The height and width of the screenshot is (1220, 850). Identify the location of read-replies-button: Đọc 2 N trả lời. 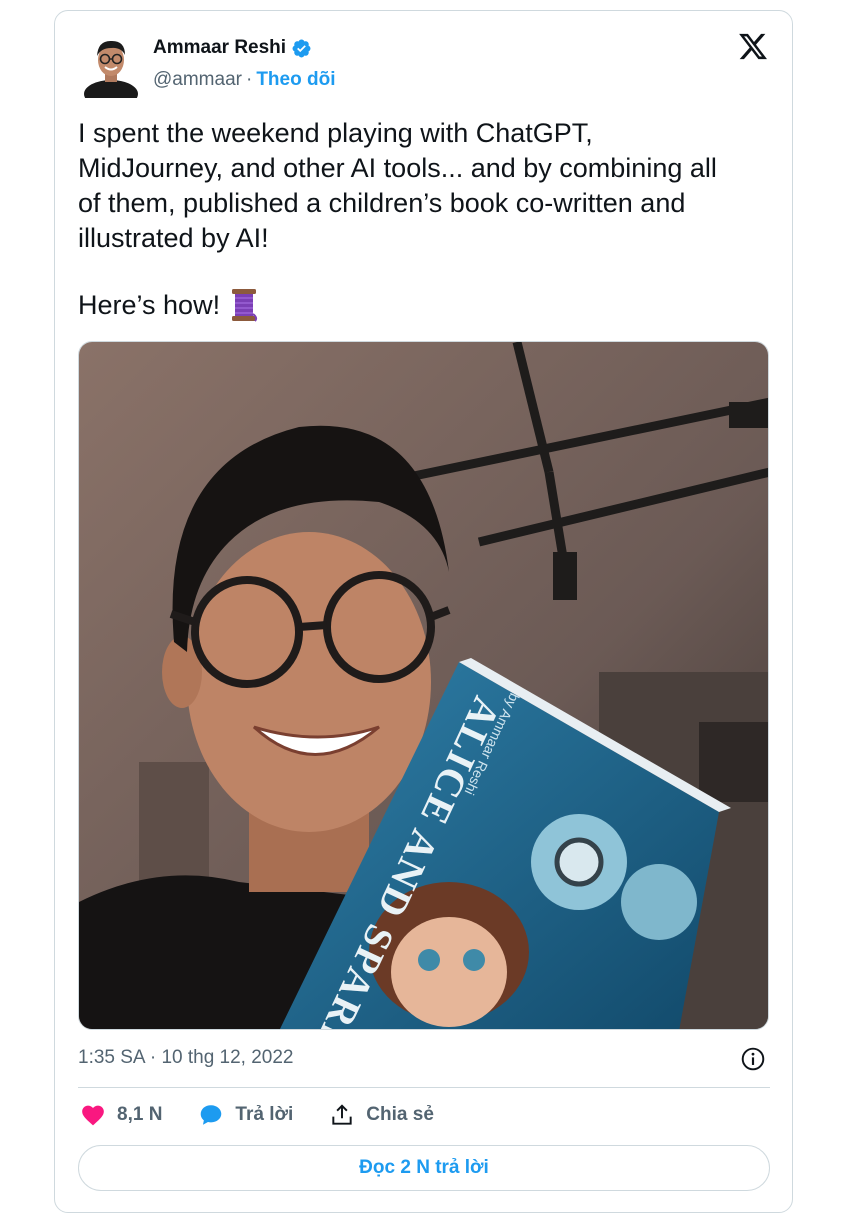
(424, 1168).